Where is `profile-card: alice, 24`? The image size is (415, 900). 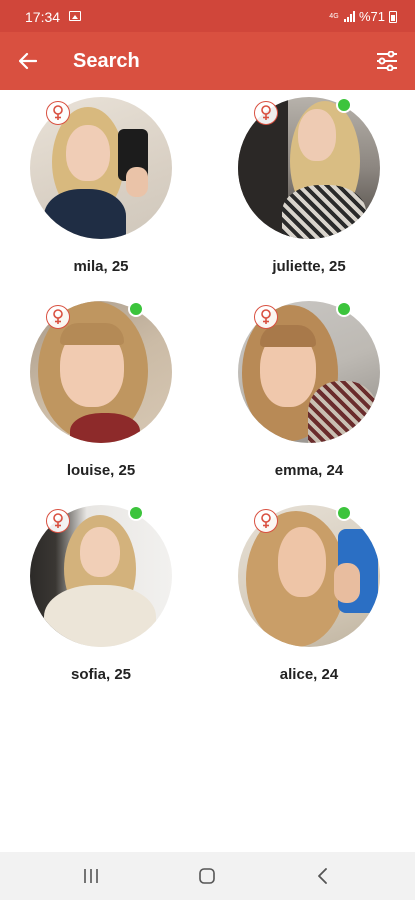 profile-card: alice, 24 is located at coordinates (313, 598).